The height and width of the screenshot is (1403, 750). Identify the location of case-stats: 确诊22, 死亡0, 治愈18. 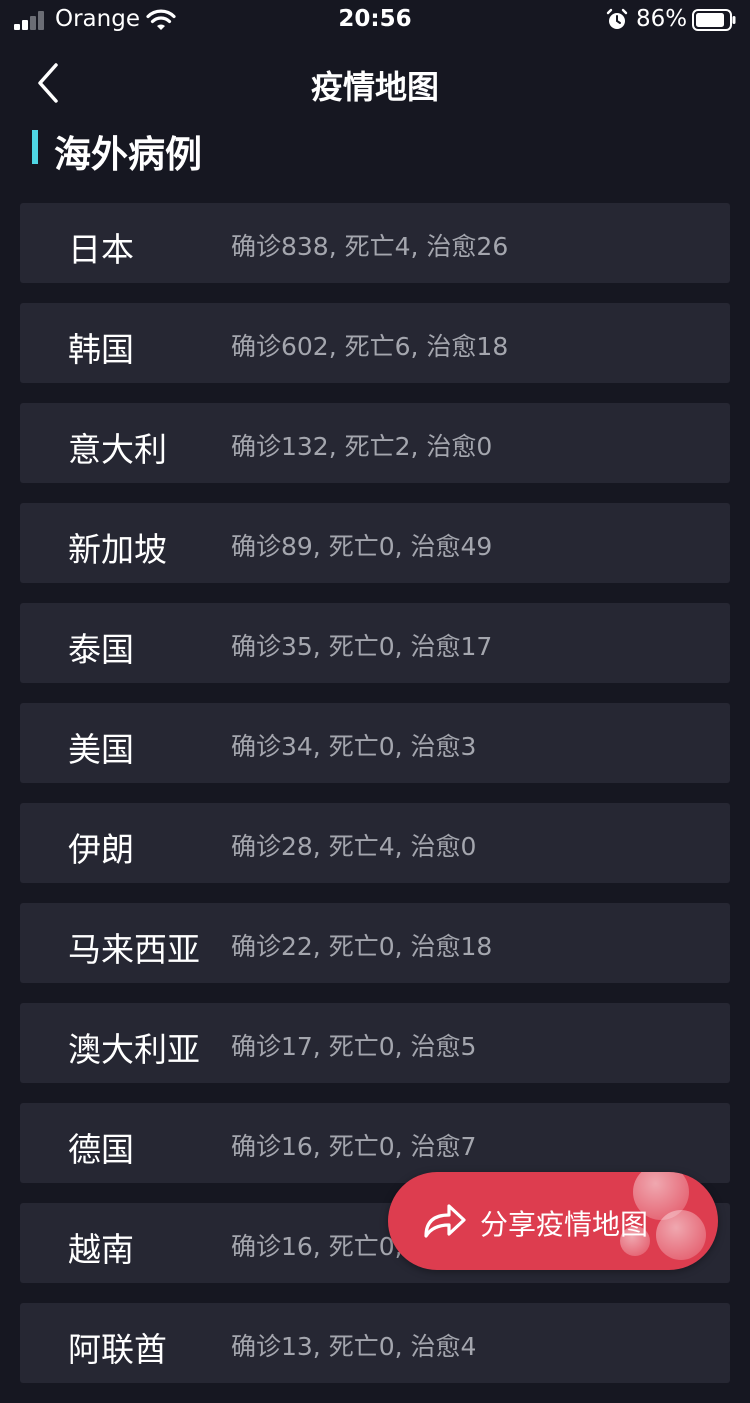
(362, 946).